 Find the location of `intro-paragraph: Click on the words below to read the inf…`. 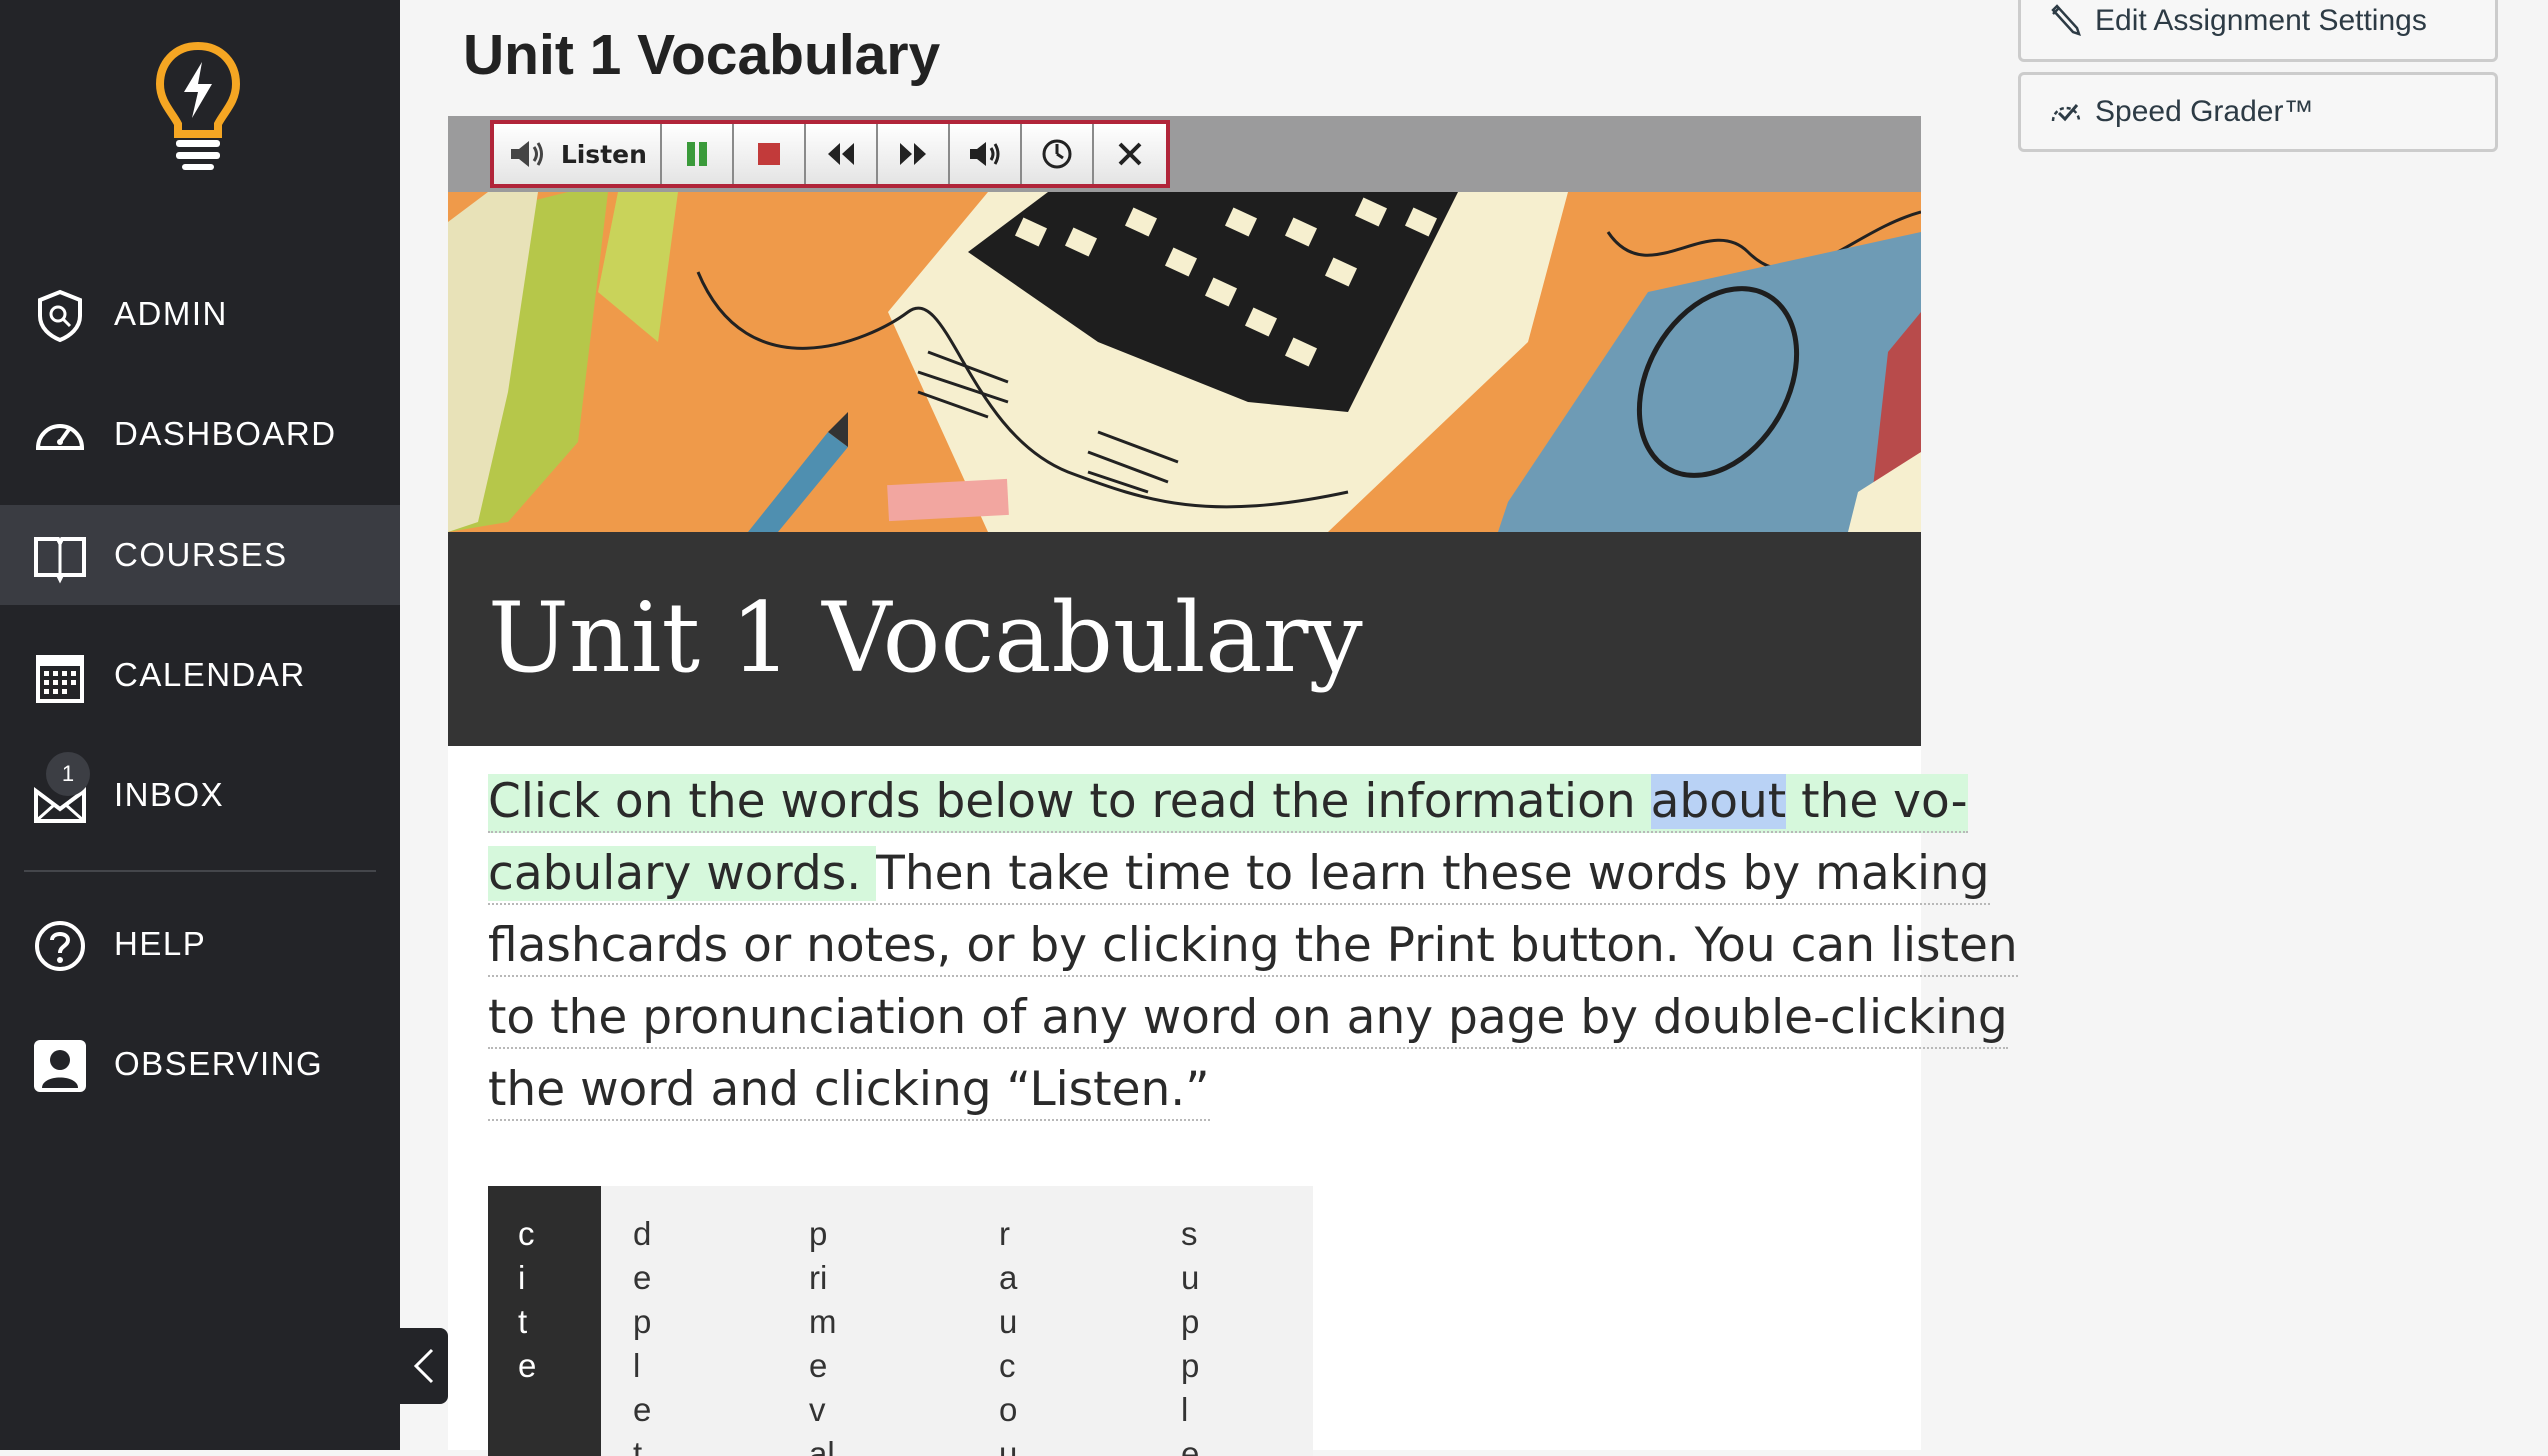

intro-paragraph: Click on the words below to read the inf… is located at coordinates (1253, 946).